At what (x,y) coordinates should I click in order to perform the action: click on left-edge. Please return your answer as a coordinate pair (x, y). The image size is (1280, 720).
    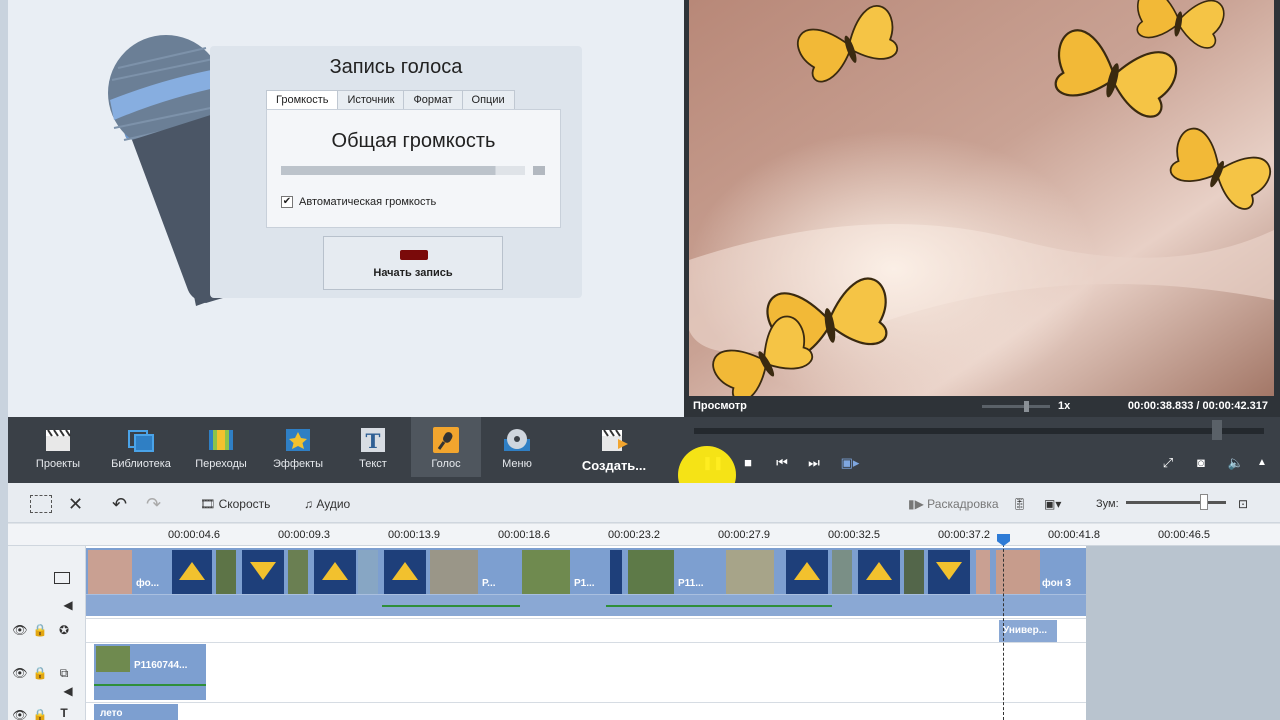
    Looking at the image, I should click on (4, 360).